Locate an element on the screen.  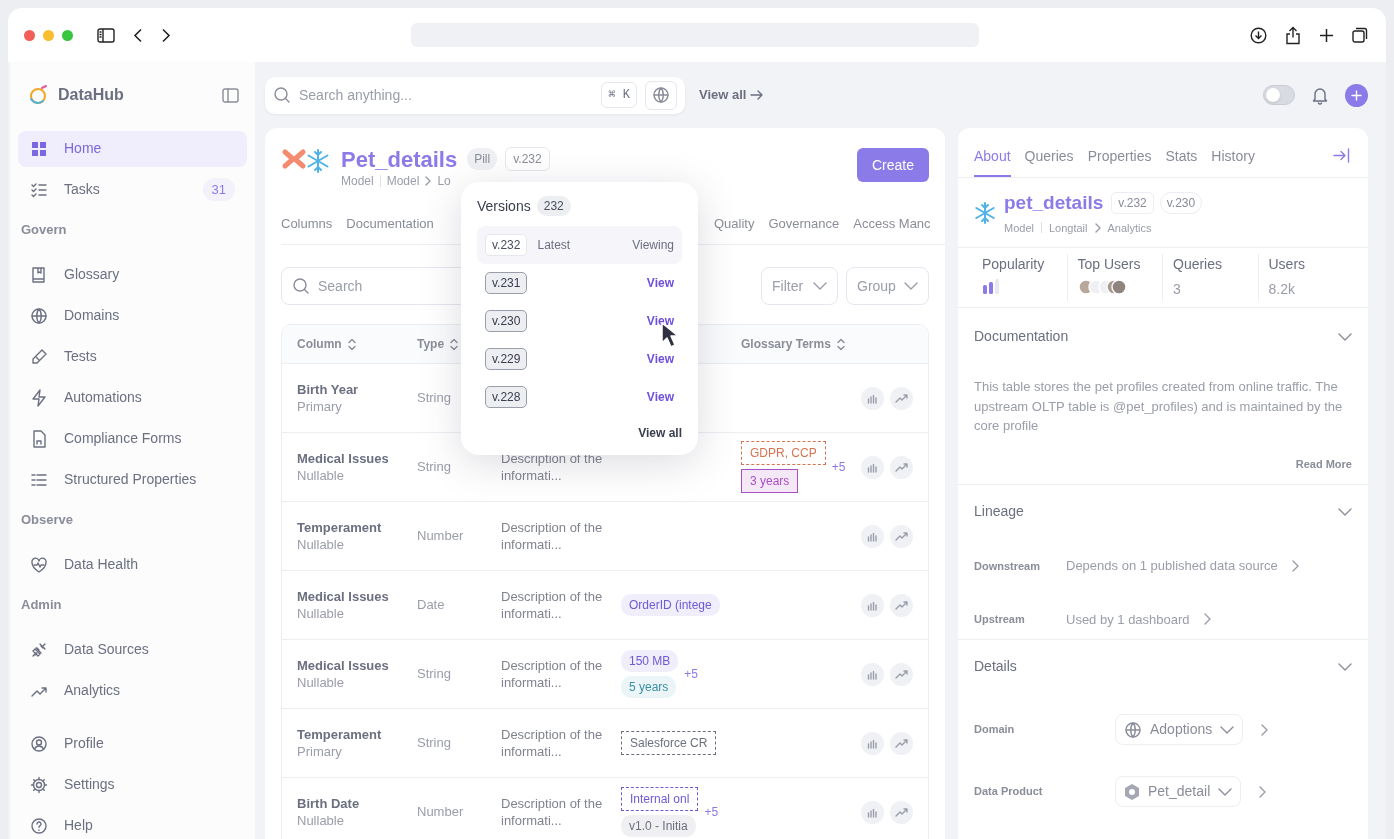
globe-button is located at coordinates (661, 95).